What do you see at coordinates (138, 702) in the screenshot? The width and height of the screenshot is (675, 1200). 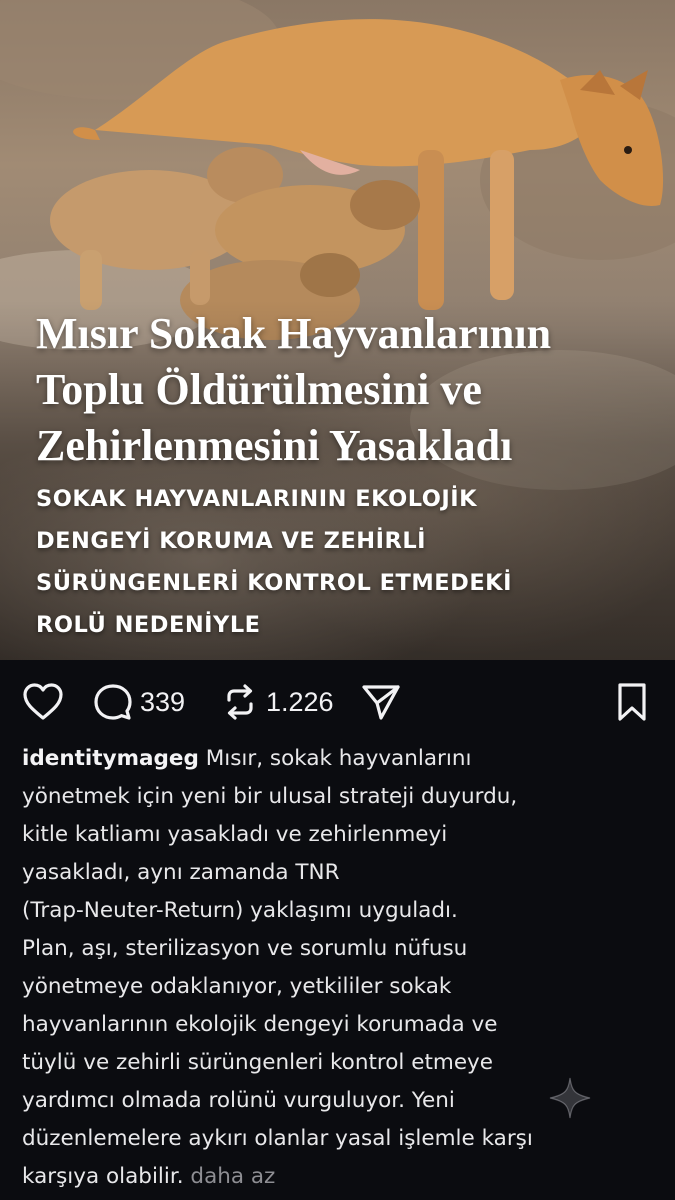 I see `comment-button: 339` at bounding box center [138, 702].